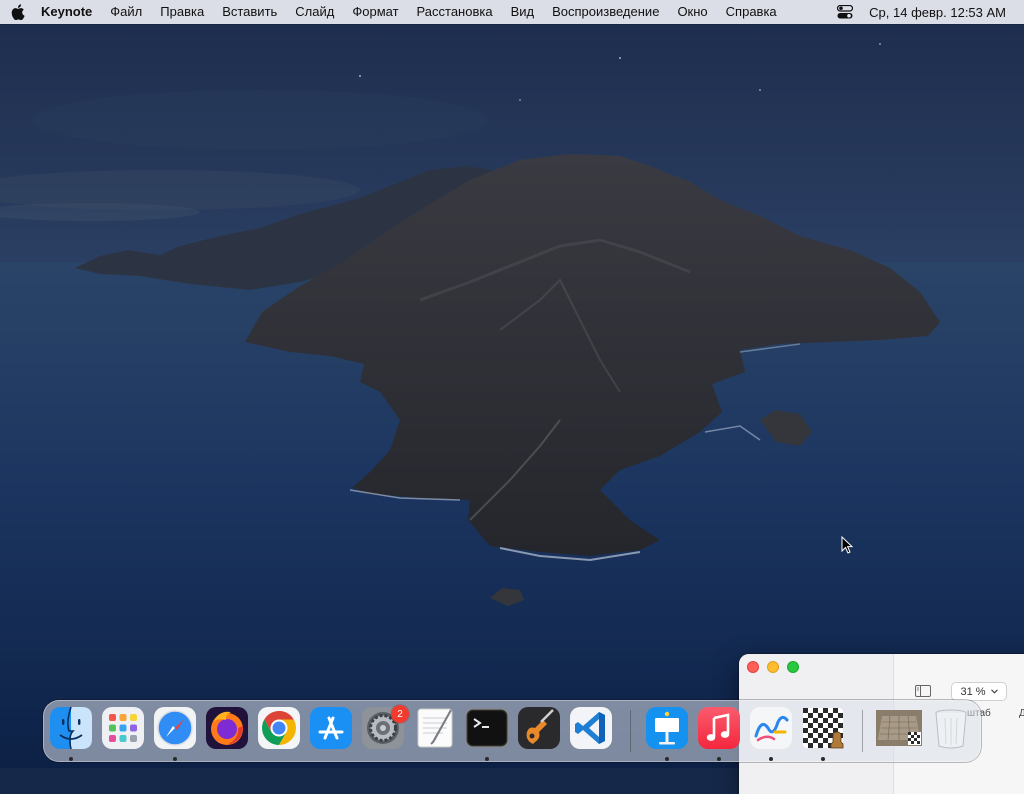 The width and height of the screenshot is (1024, 794). I want to click on firefox-icon, so click(227, 728).